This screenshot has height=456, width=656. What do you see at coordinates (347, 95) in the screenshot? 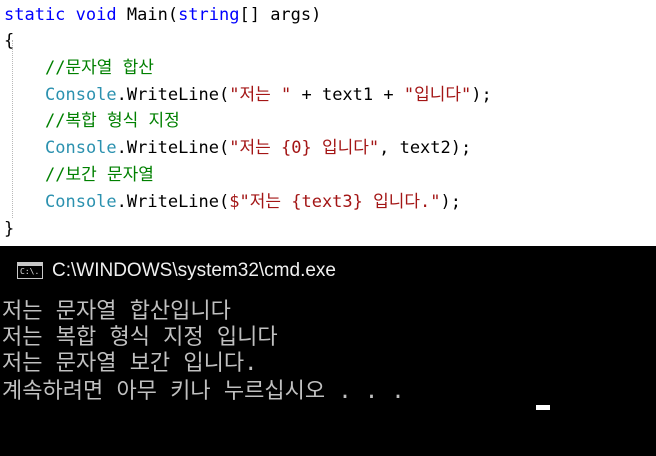
I see `argument-text: + text1 +` at bounding box center [347, 95].